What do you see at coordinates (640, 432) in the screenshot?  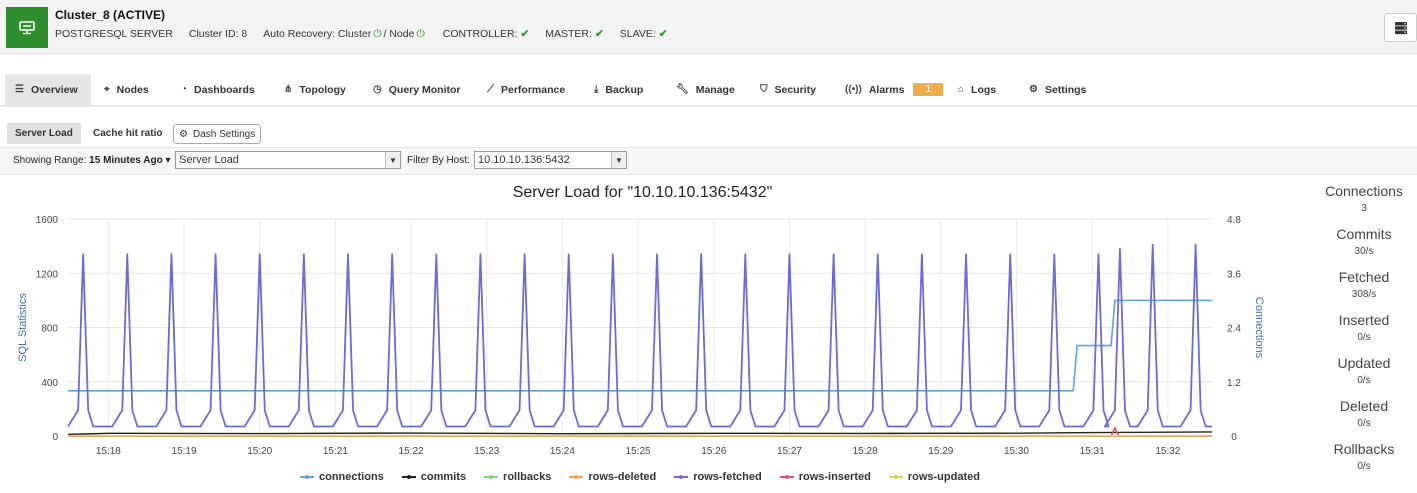 I see `series-rows-inserted` at bounding box center [640, 432].